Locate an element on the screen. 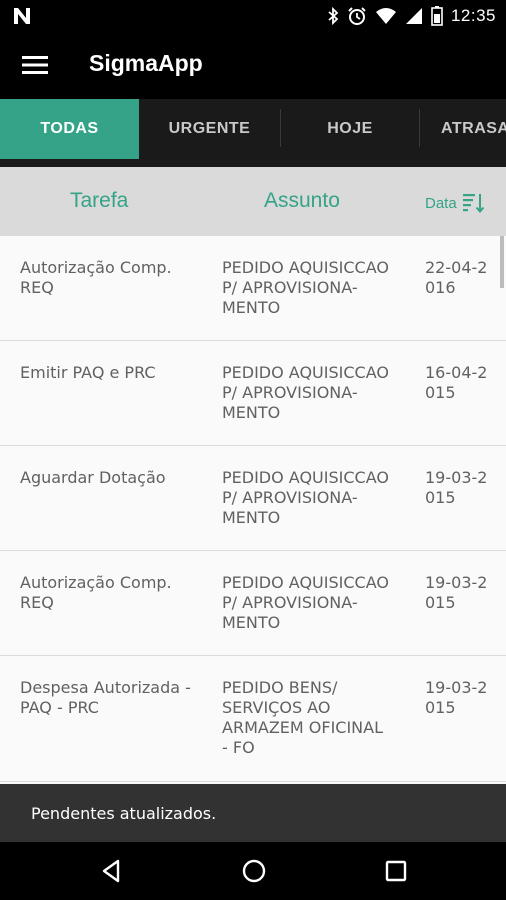  alarm-icon is located at coordinates (357, 16).